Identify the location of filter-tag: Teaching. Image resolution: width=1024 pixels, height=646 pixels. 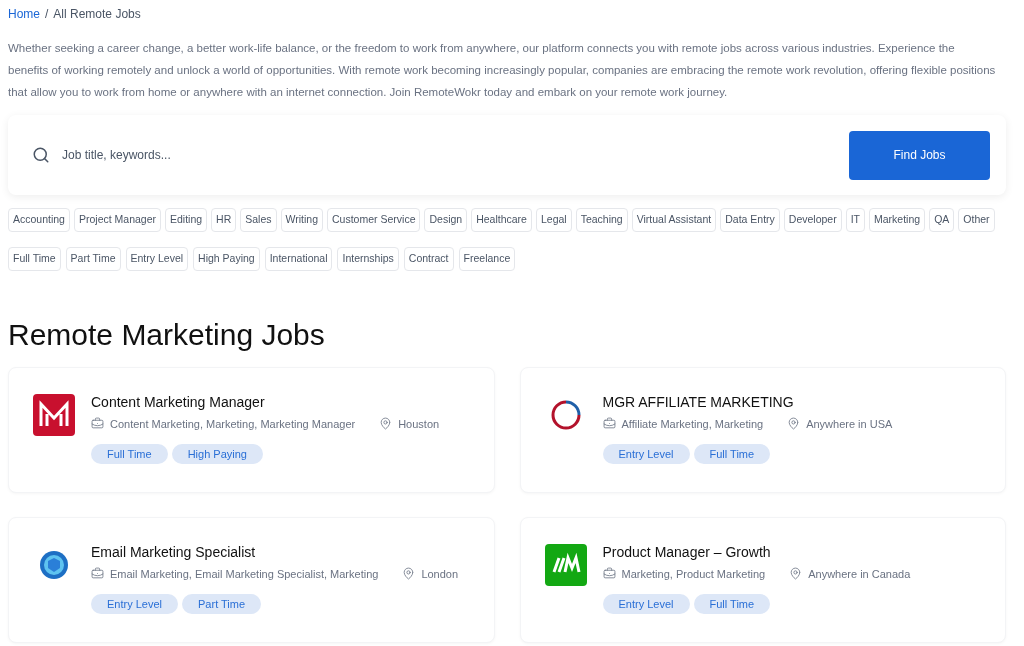
(601, 220).